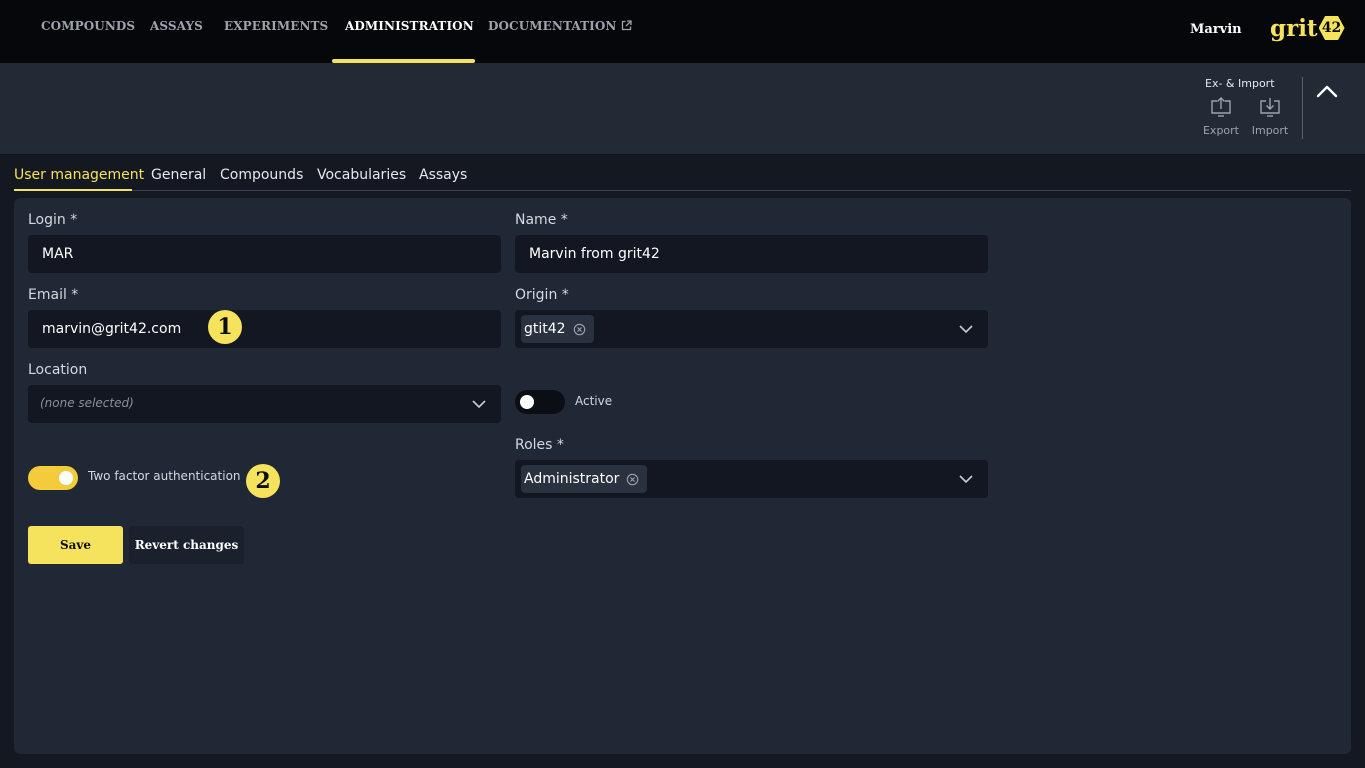 The height and width of the screenshot is (768, 1365). What do you see at coordinates (53, 295) in the screenshot?
I see `email-label: Email *` at bounding box center [53, 295].